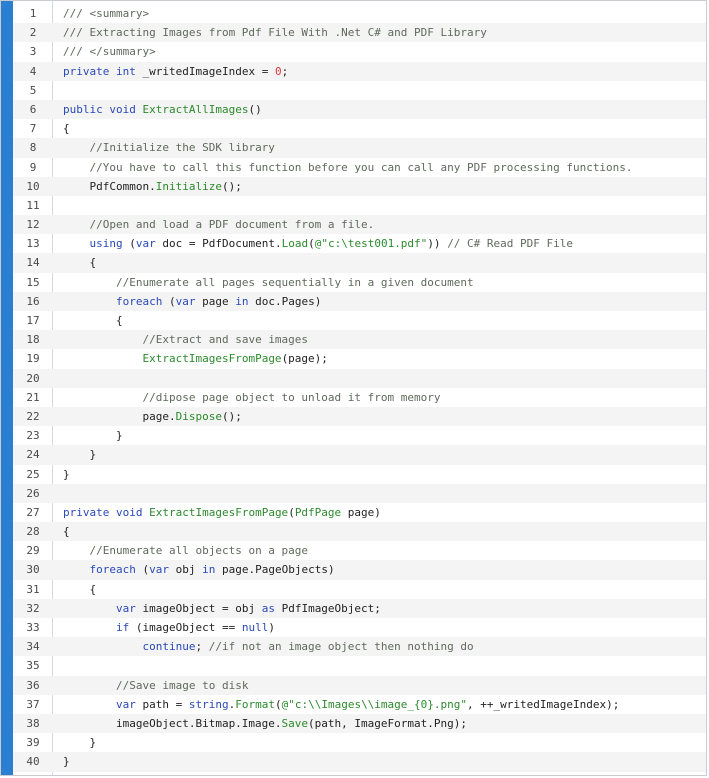 This screenshot has height=778, width=709. What do you see at coordinates (208, 704) in the screenshot?
I see `code-token-keyword: string` at bounding box center [208, 704].